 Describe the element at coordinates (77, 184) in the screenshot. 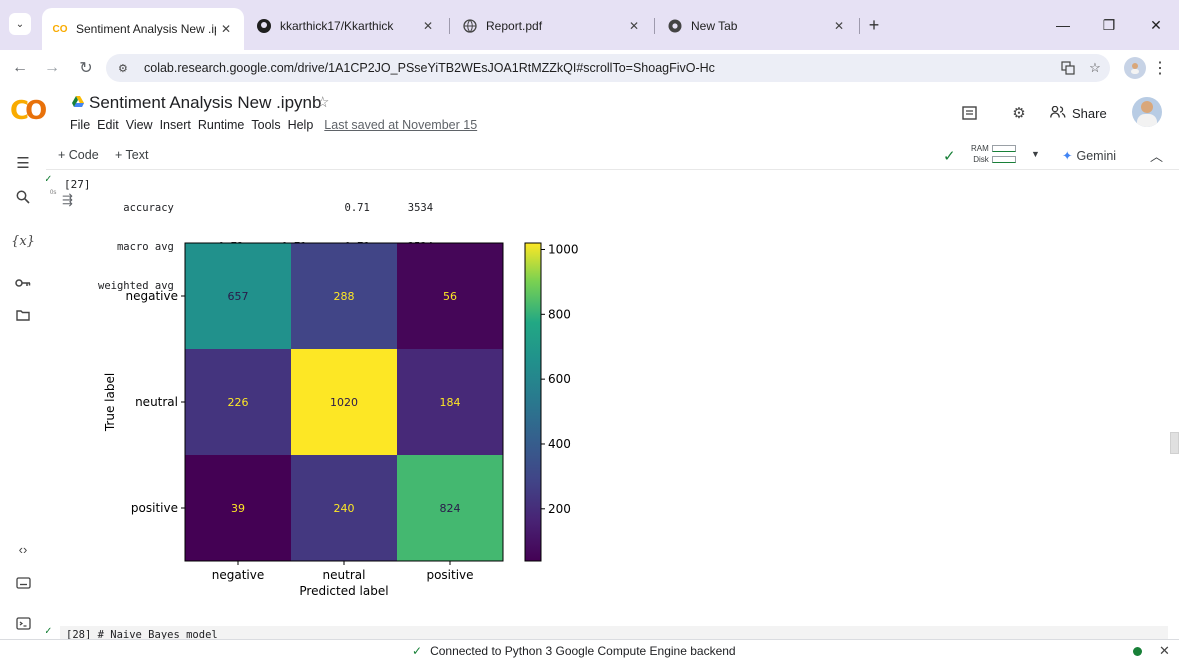

I see `execution-count: [27]` at that location.